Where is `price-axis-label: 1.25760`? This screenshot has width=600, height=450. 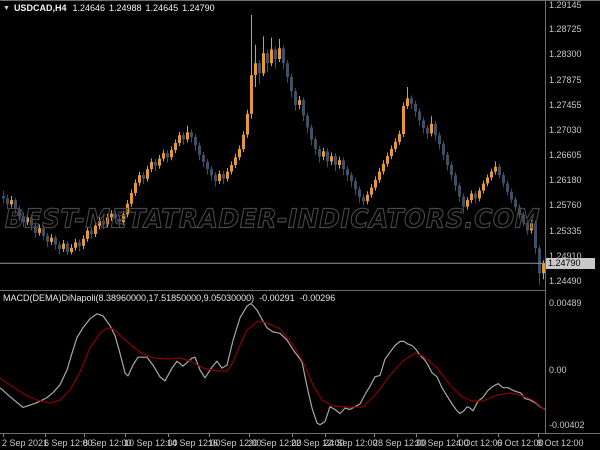 price-axis-label: 1.25760 is located at coordinates (565, 205).